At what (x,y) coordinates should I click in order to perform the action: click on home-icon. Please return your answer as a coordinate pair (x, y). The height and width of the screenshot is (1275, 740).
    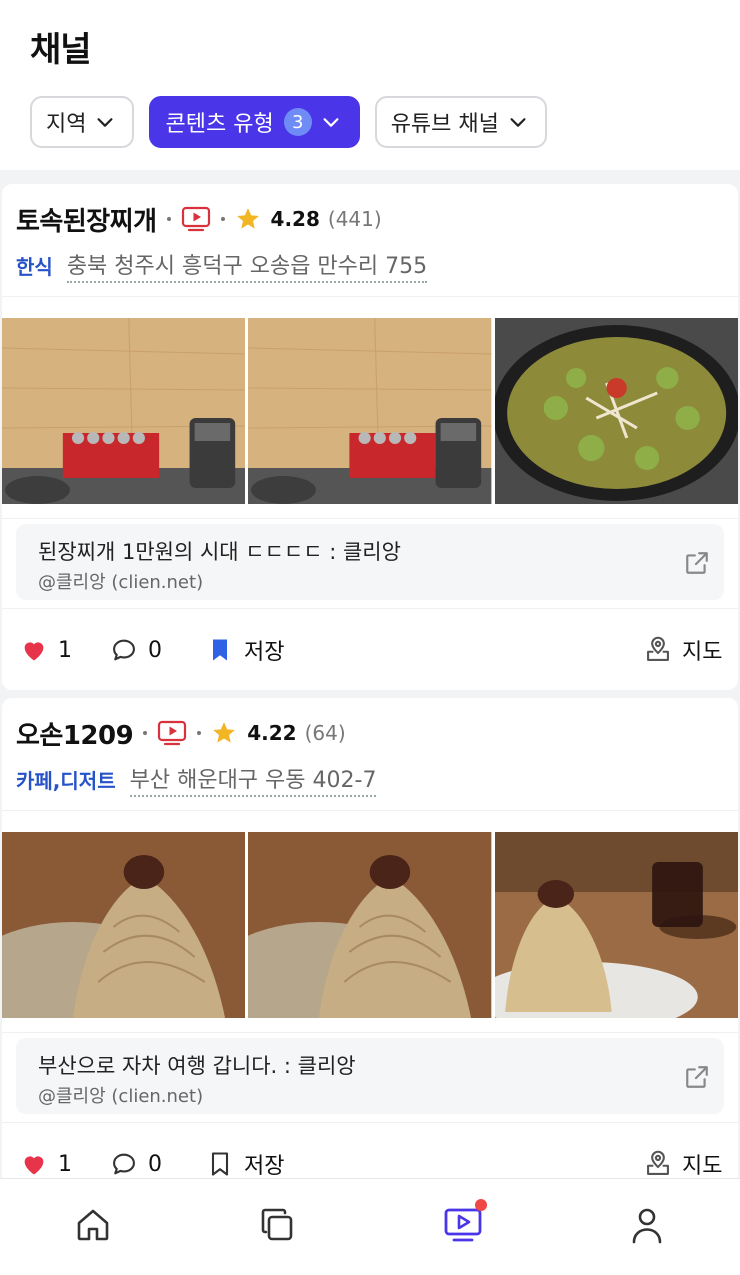
    Looking at the image, I should click on (93, 1225).